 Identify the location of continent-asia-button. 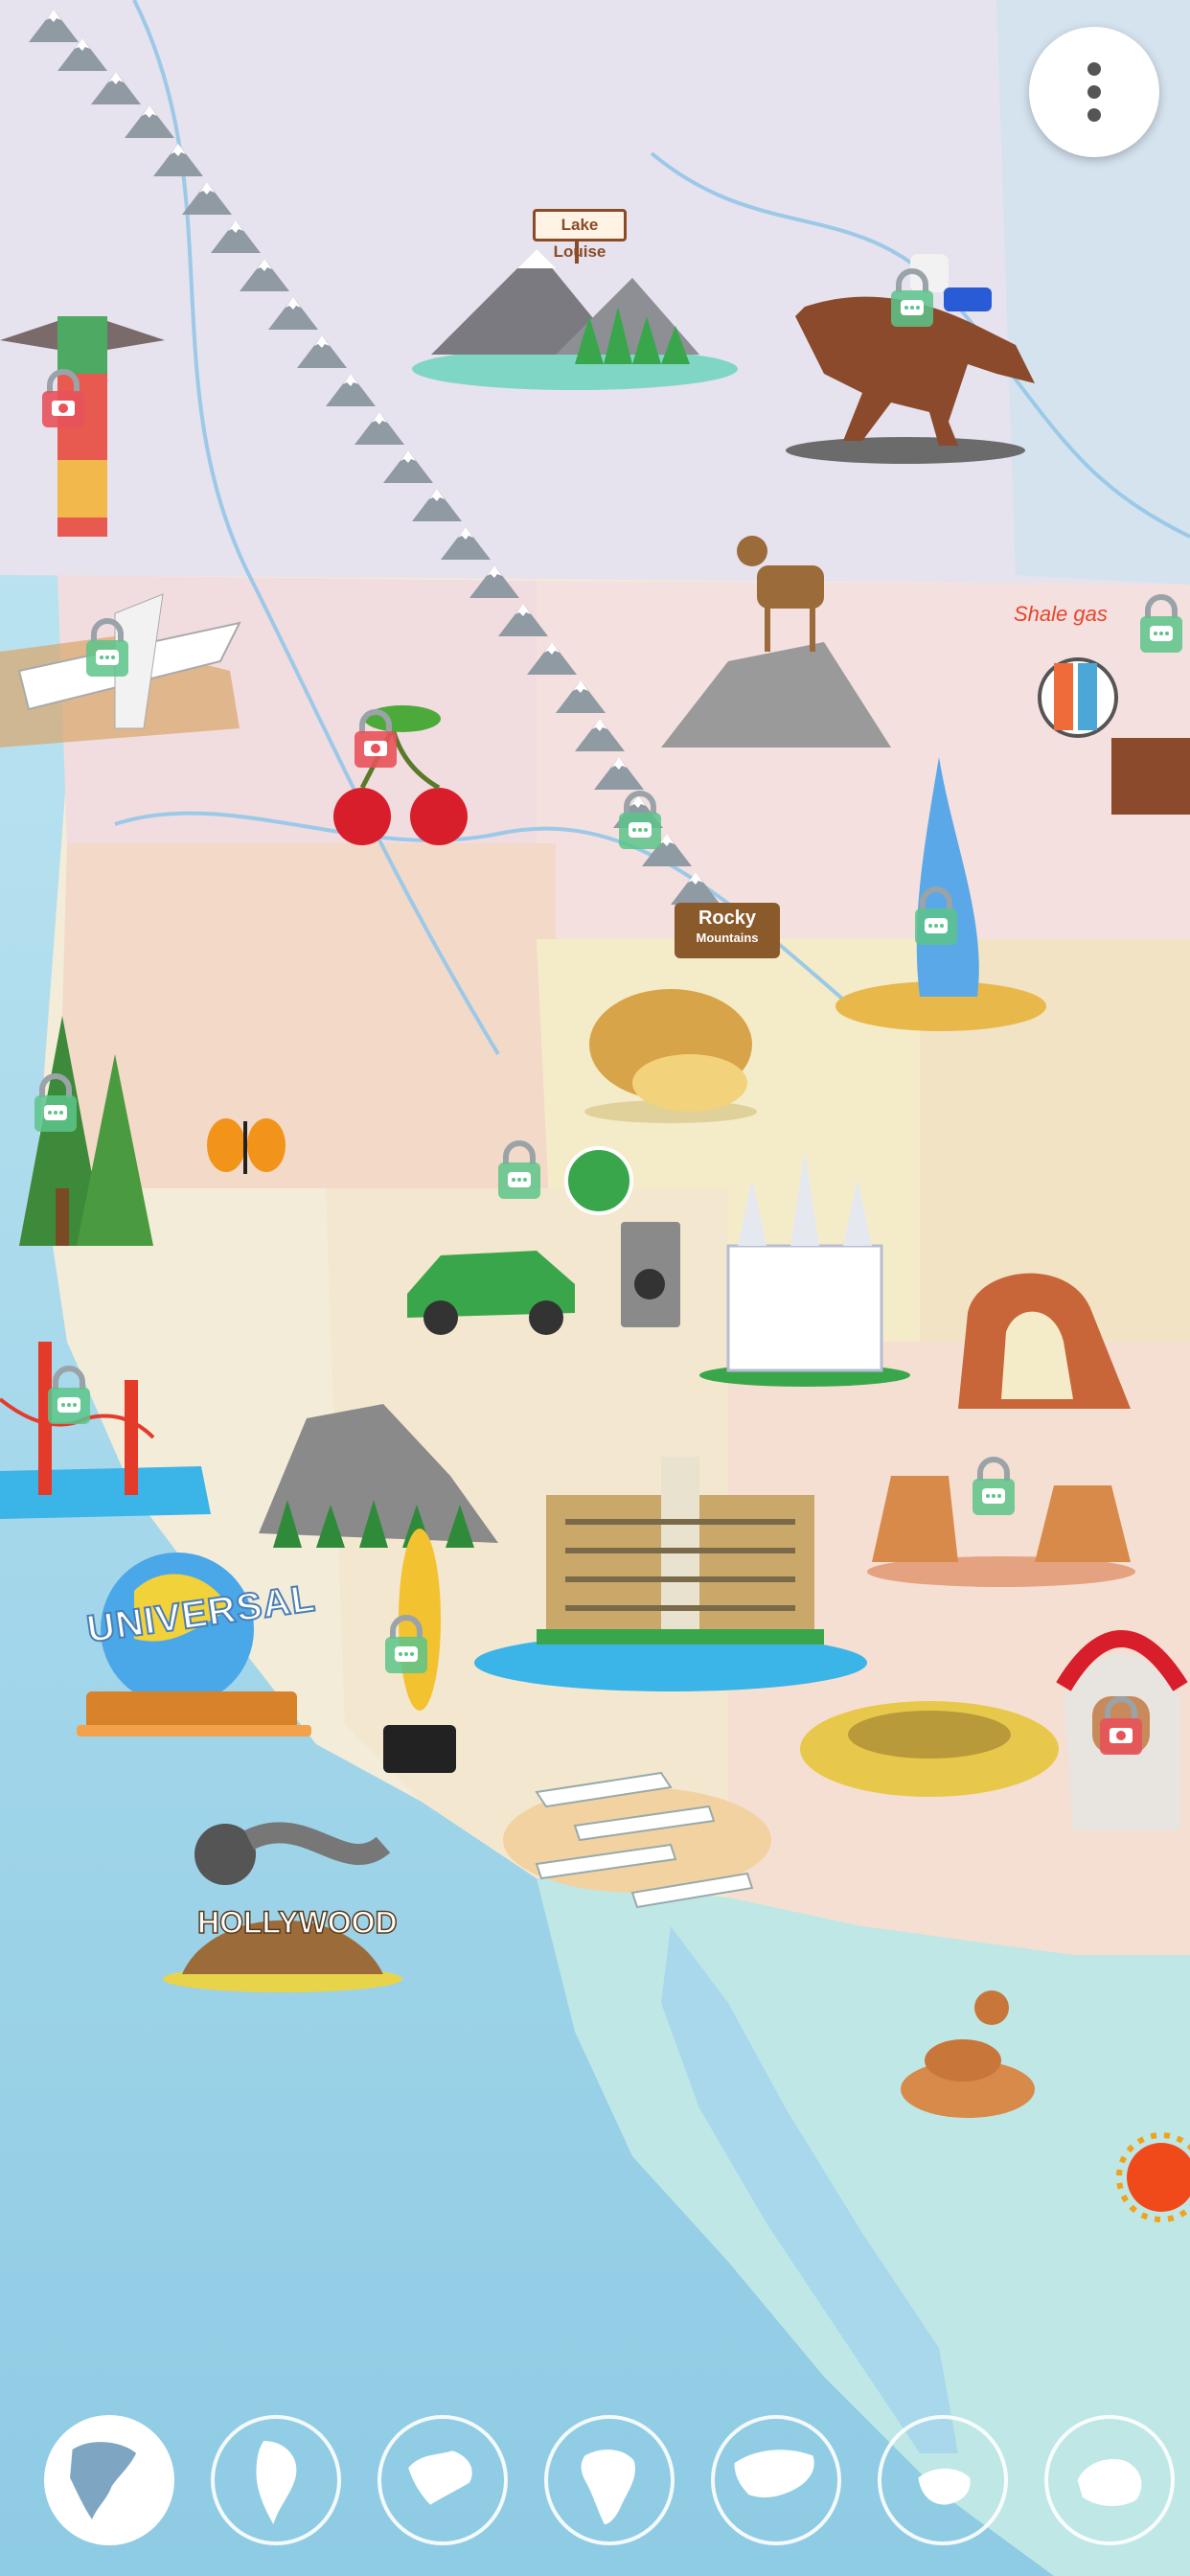
(776, 2480).